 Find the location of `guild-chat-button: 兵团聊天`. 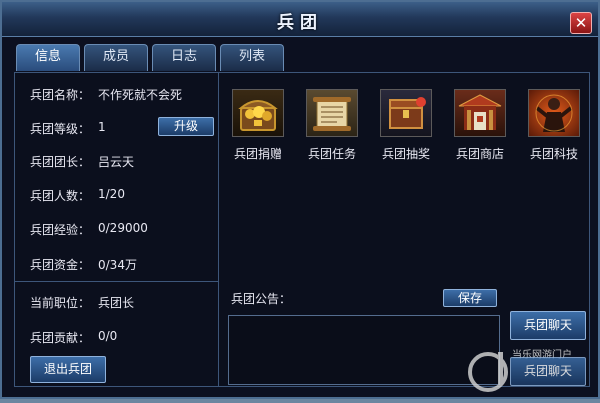

guild-chat-button: 兵团聊天 is located at coordinates (548, 325).